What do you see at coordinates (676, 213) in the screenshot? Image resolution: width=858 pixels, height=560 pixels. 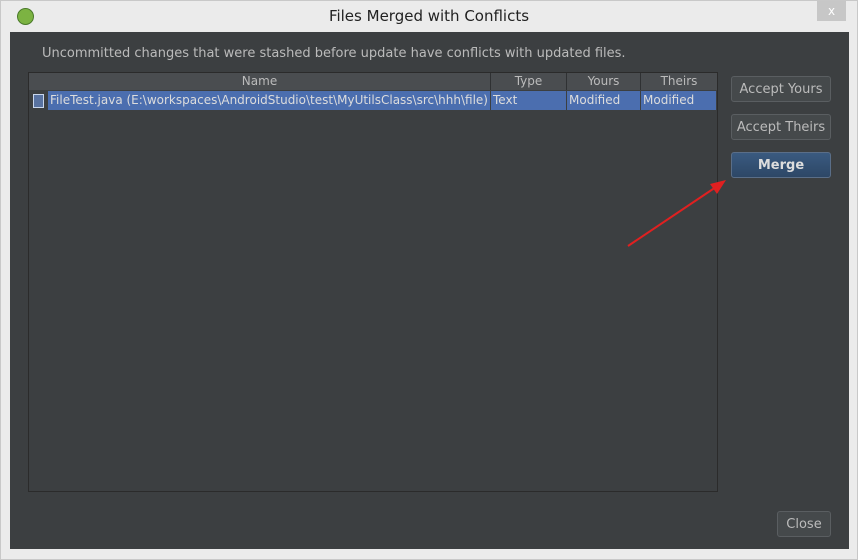 I see `annotation-arrow` at bounding box center [676, 213].